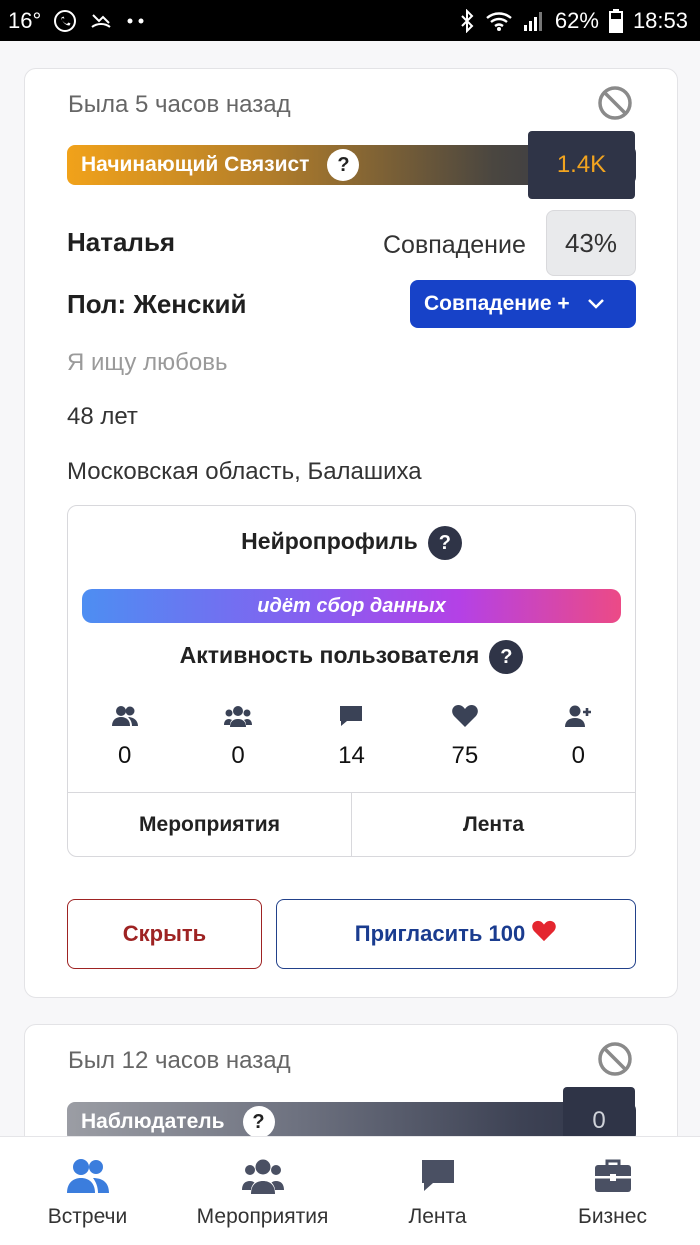 Image resolution: width=700 pixels, height=1245 pixels. I want to click on nav-item-business: Бизнес, so click(612, 1191).